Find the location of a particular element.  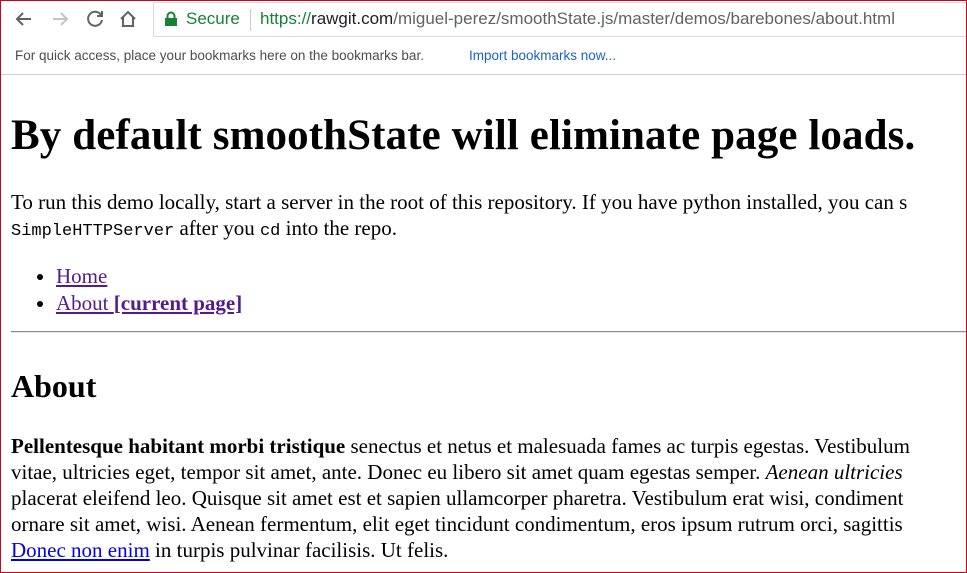

home-icon is located at coordinates (128, 18).